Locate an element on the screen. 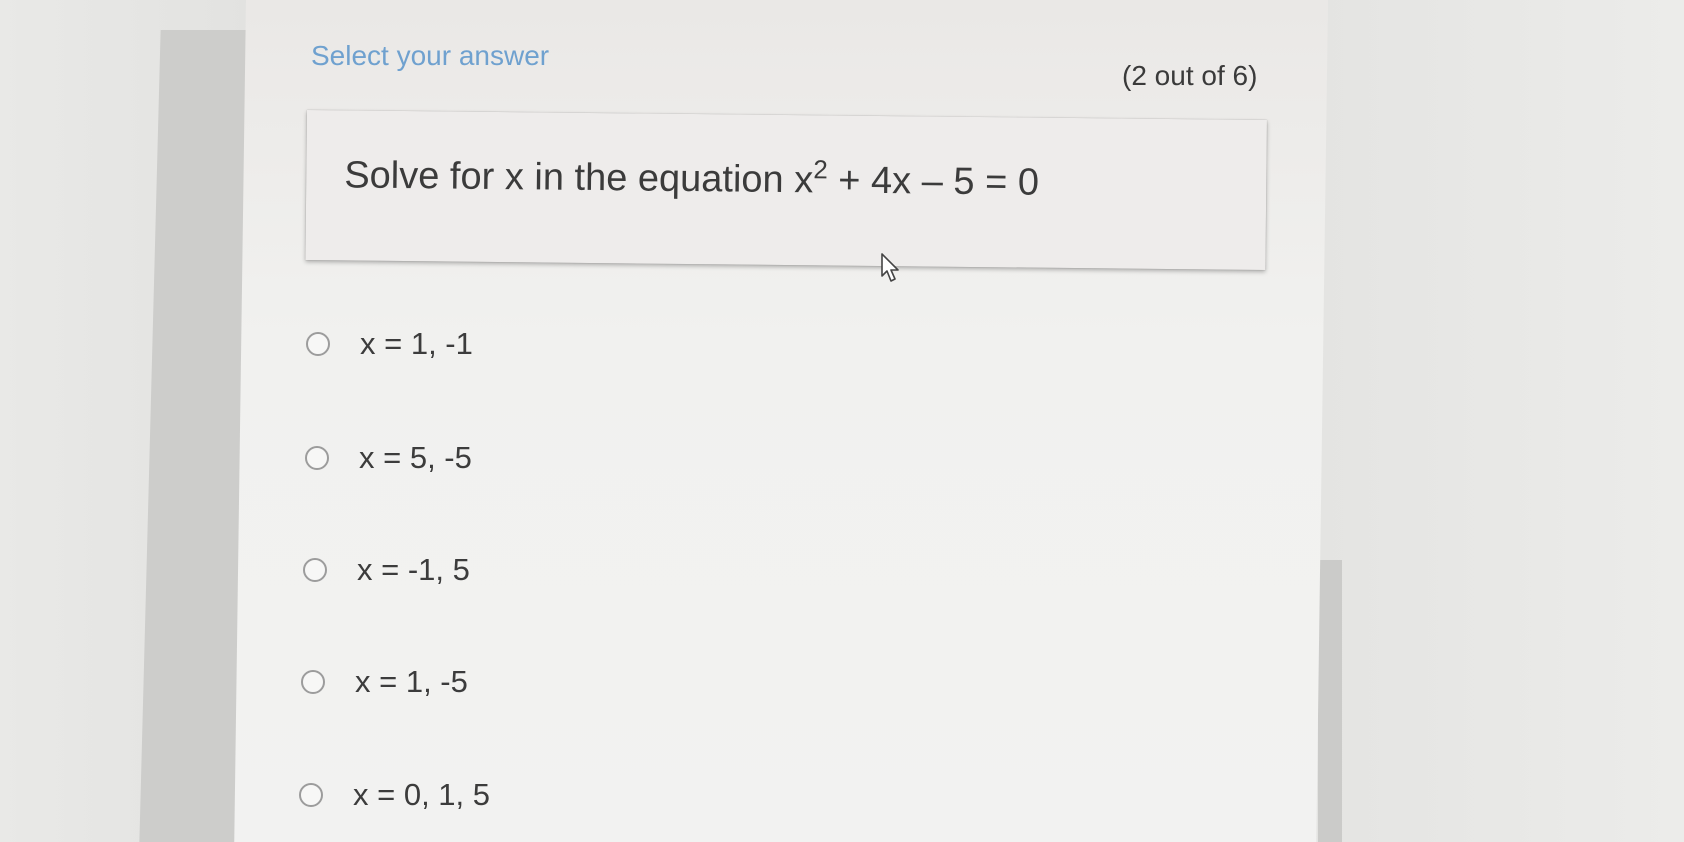 The image size is (1684, 842). answer-label: x = -1, 5 is located at coordinates (413, 570).